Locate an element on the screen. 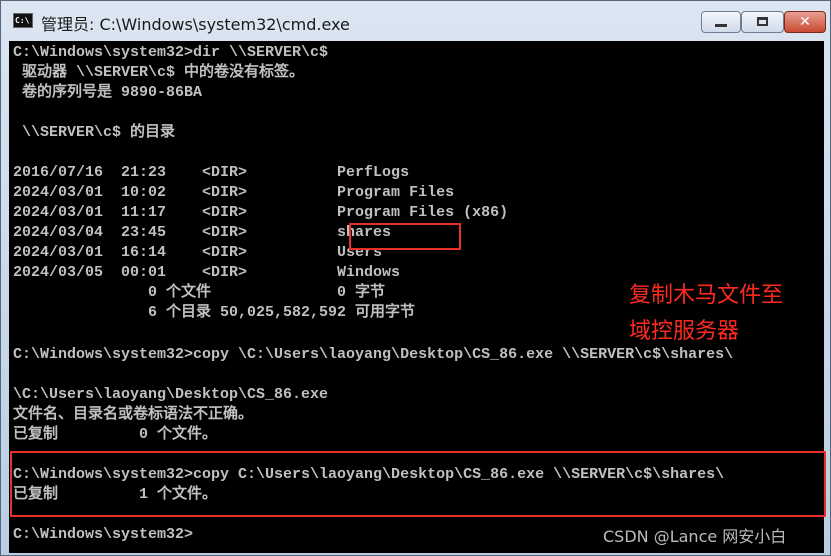  console-line: 文件名、目录名或卷标语法不正确。 is located at coordinates (133, 414).